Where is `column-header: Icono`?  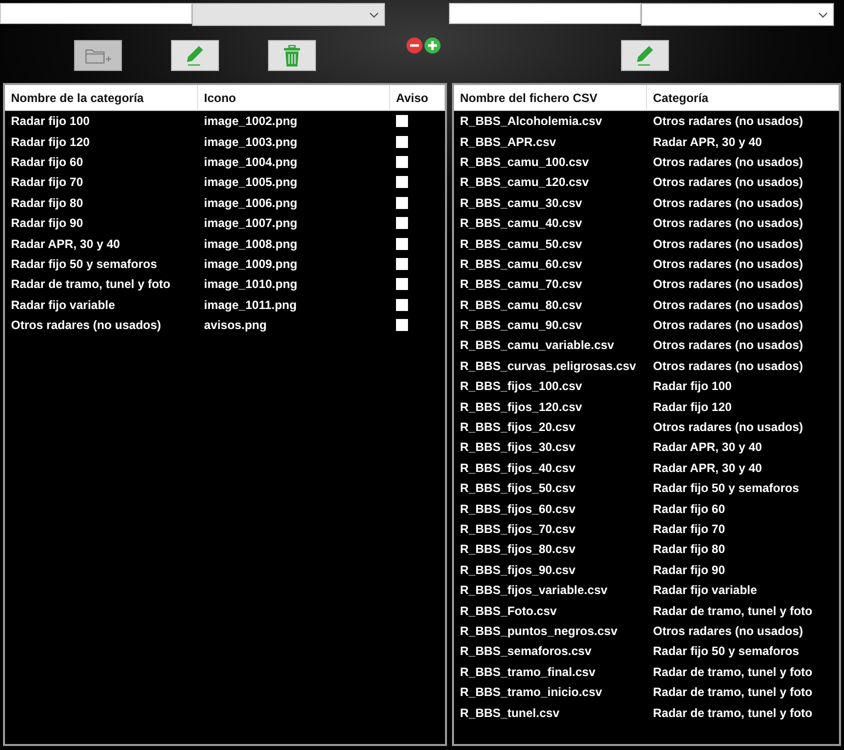
column-header: Icono is located at coordinates (294, 98).